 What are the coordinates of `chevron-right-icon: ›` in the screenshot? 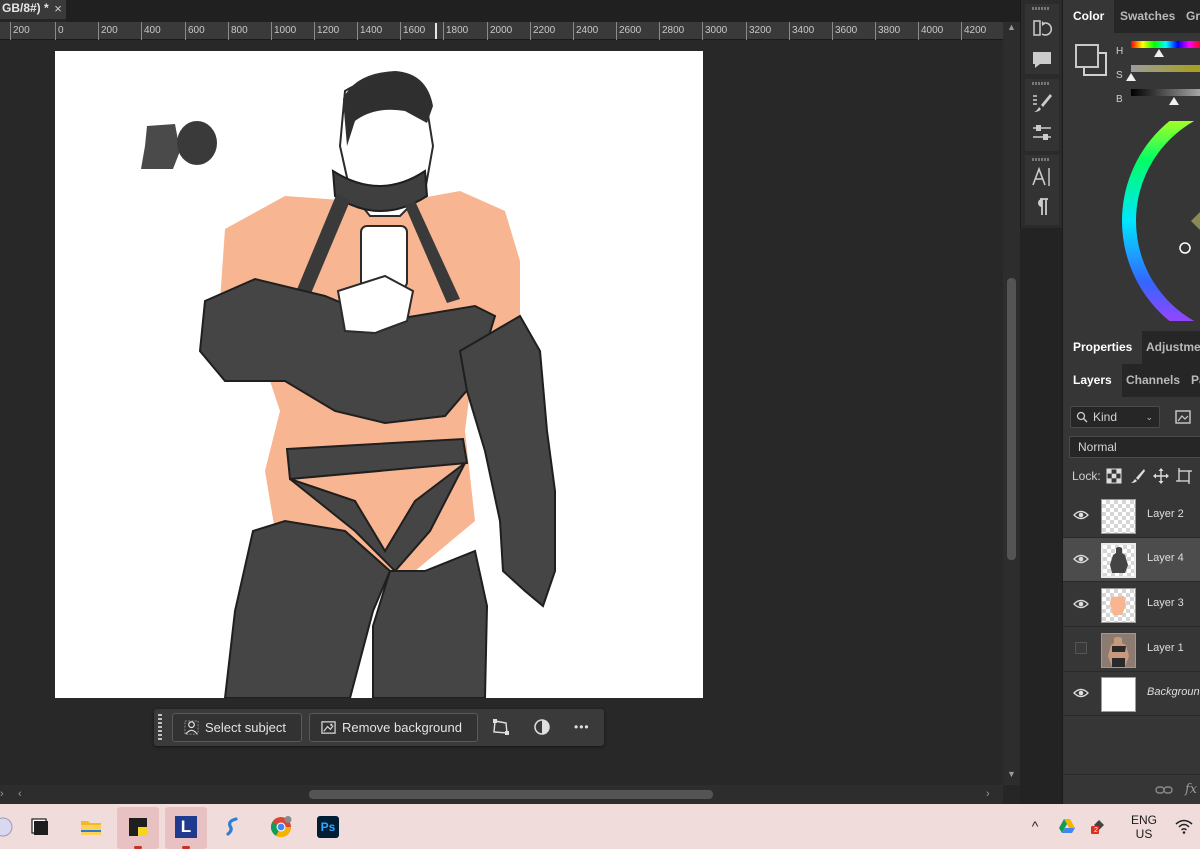 It's located at (2, 794).